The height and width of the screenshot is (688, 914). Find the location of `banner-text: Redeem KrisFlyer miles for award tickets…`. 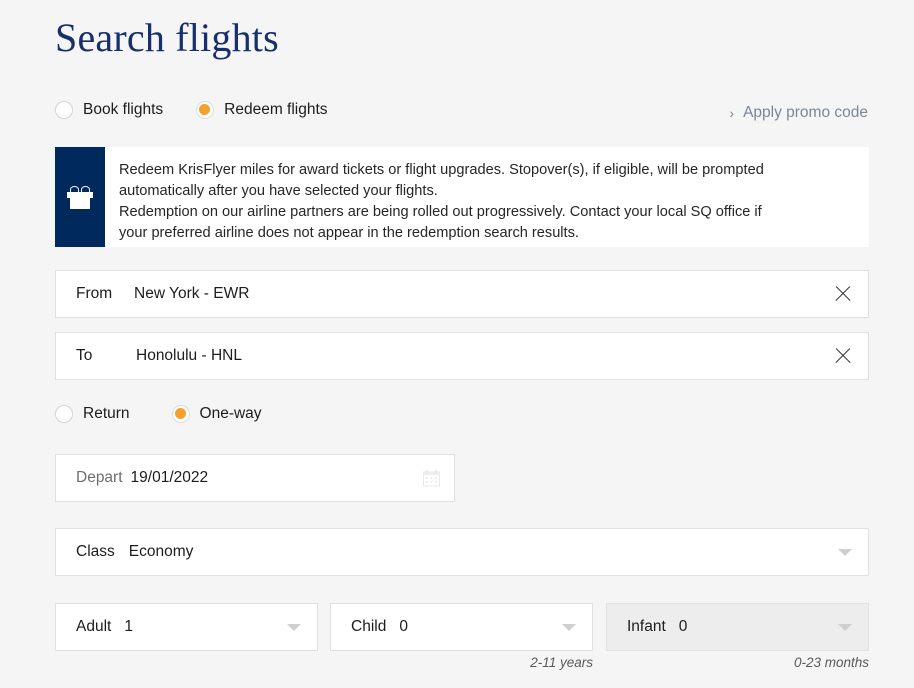

banner-text: Redeem KrisFlyer miles for award tickets… is located at coordinates (487, 197).